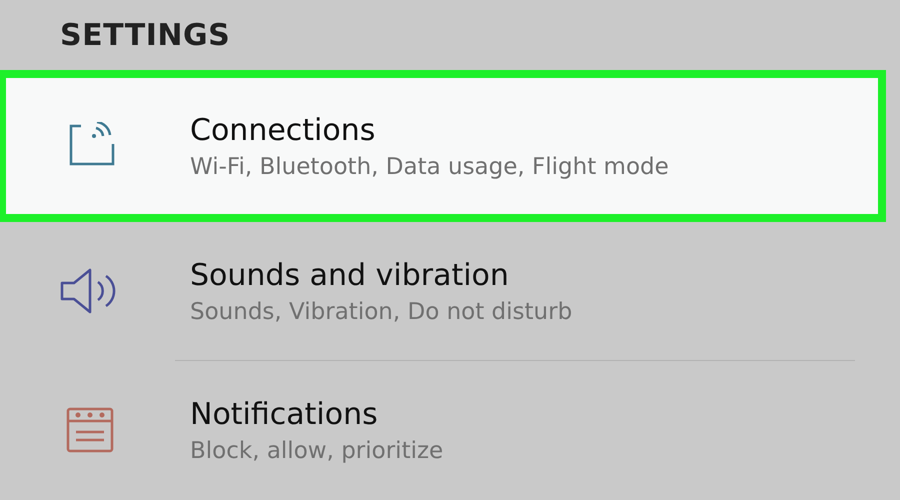 This screenshot has width=900, height=500. What do you see at coordinates (429, 167) in the screenshot?
I see `item-subtitle: Wi-Fi, Bluetooth, Data usage, Flight mode` at bounding box center [429, 167].